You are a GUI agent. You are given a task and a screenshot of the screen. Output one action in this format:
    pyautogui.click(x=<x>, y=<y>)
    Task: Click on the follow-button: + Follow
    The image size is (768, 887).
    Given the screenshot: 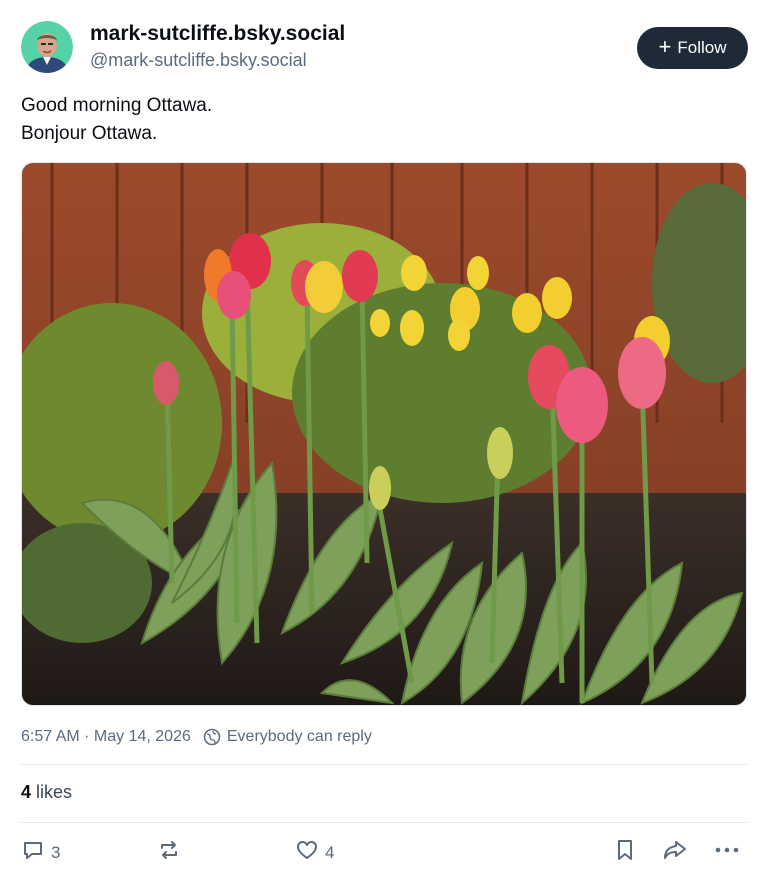 What is the action you would take?
    pyautogui.click(x=692, y=48)
    